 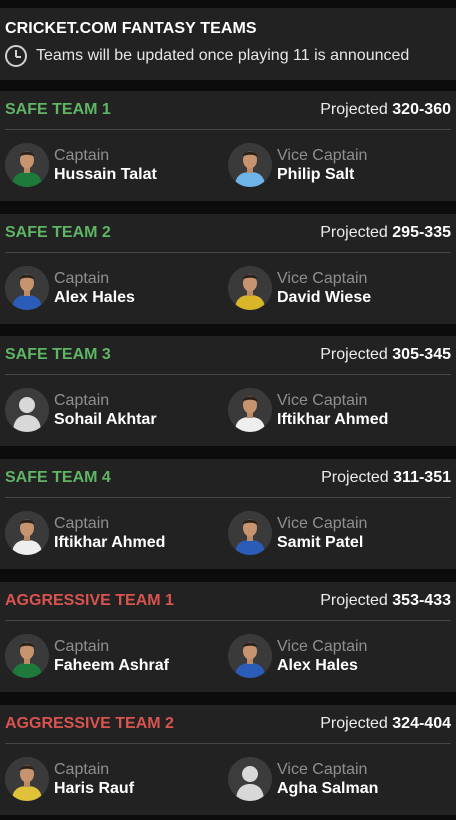 I want to click on projected-range: 305-345, so click(x=421, y=354).